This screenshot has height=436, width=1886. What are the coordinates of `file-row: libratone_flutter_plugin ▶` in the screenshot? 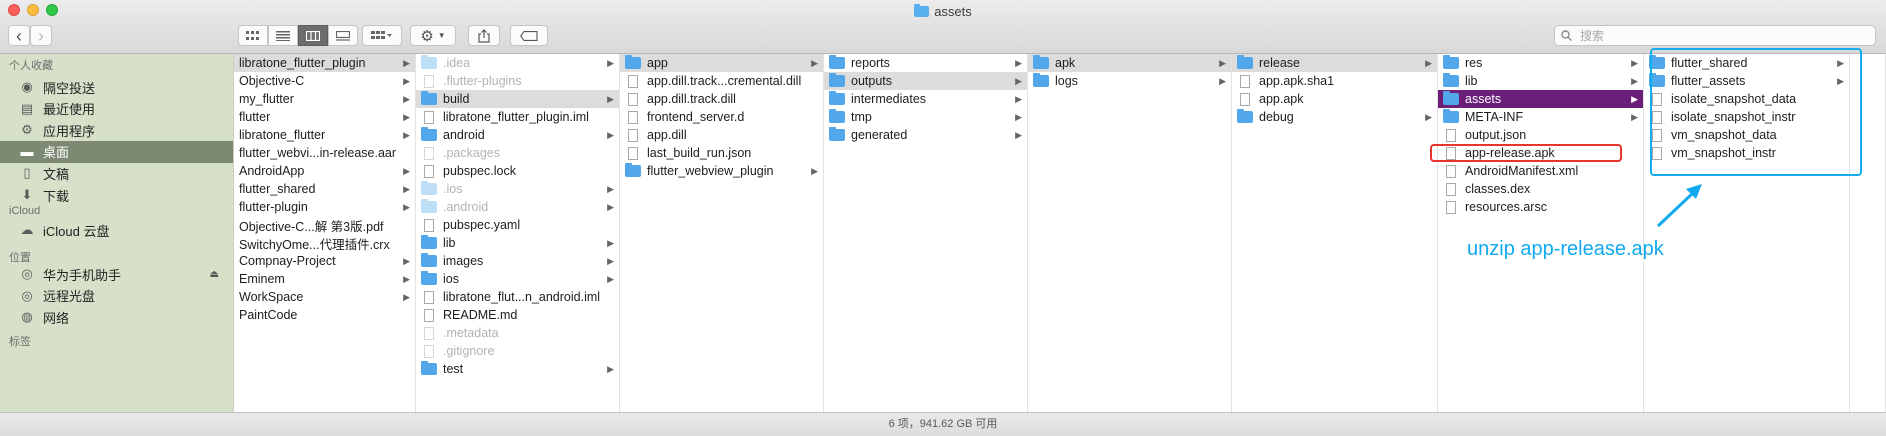 It's located at (324, 63).